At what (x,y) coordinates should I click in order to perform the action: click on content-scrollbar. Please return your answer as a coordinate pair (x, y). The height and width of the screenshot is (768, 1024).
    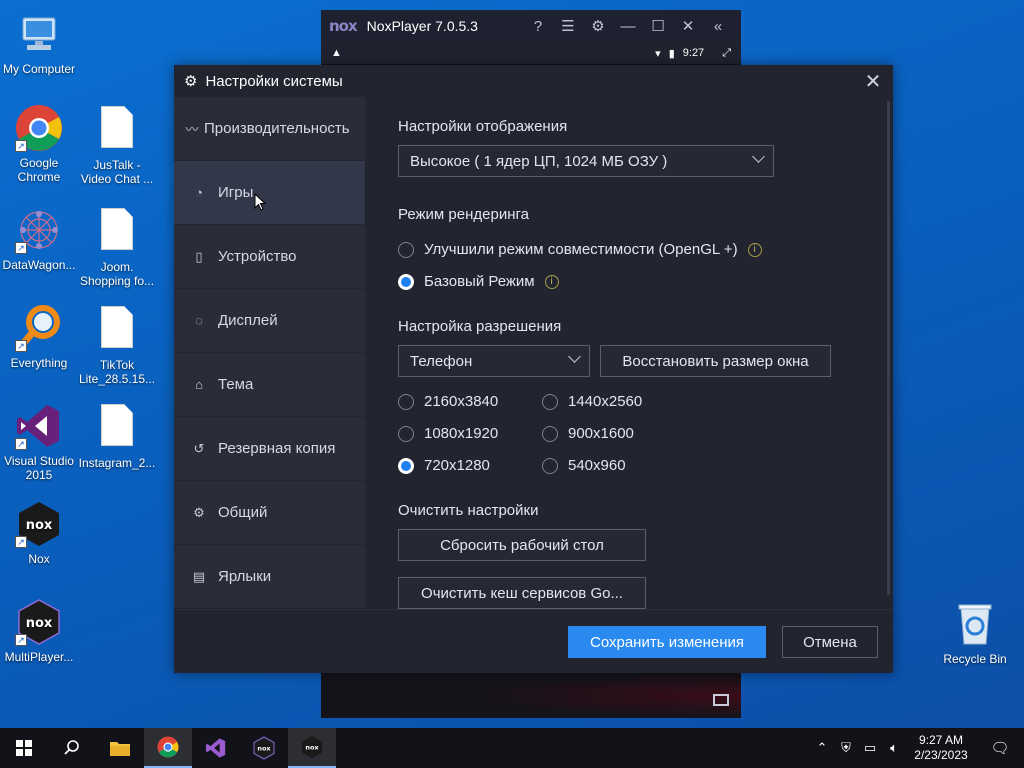
    Looking at the image, I should click on (888, 348).